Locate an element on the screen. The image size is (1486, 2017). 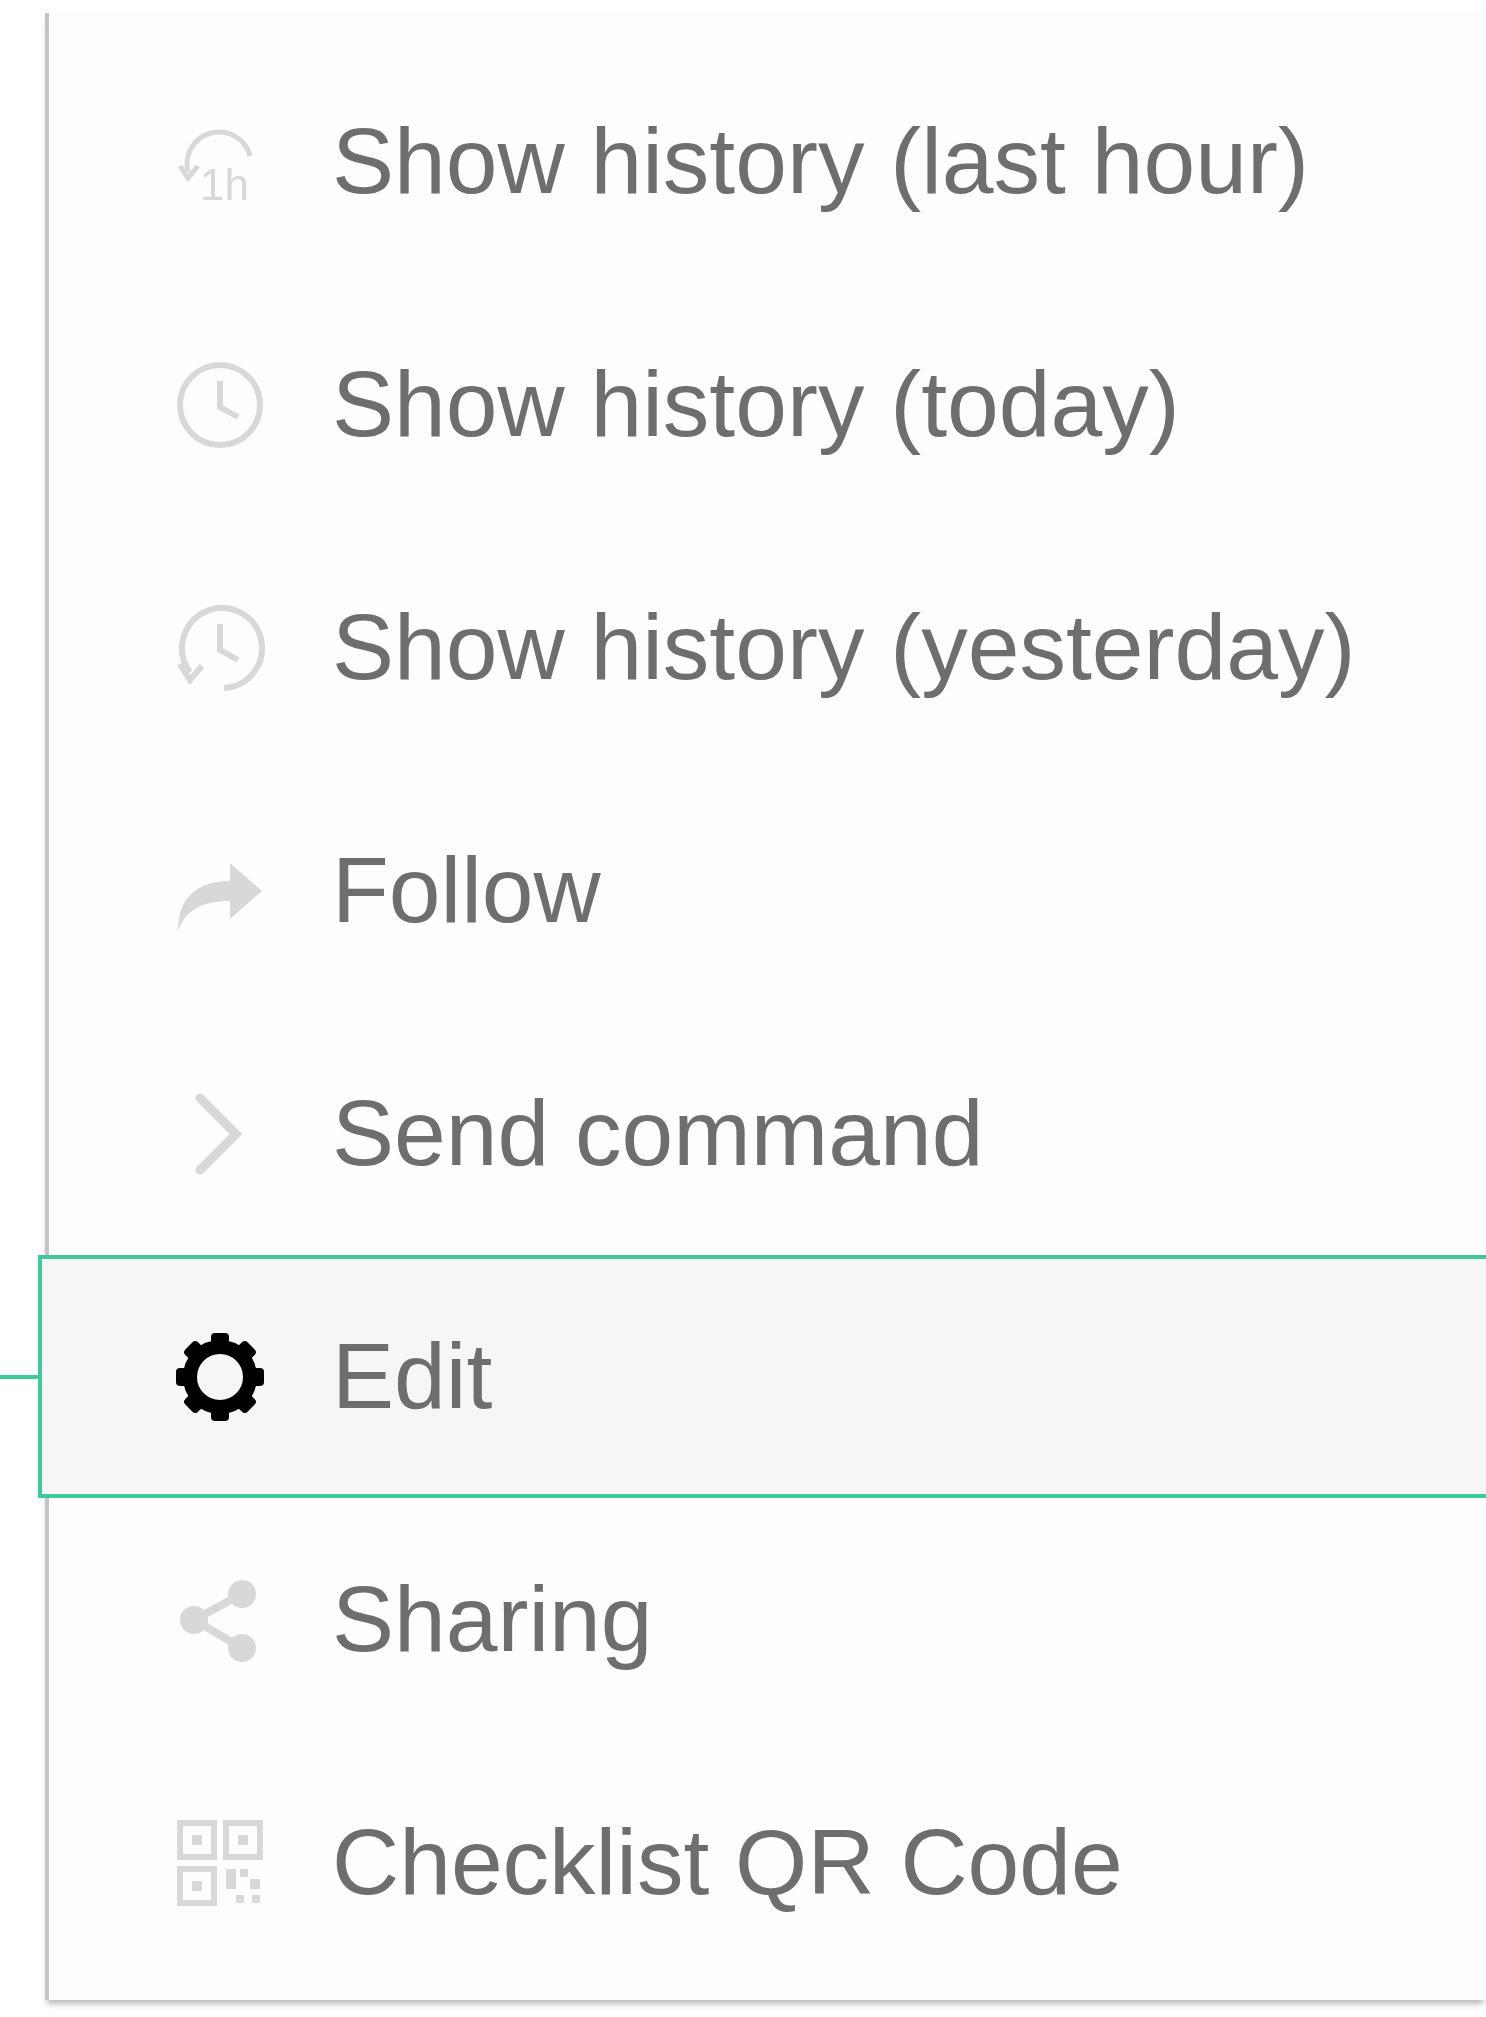
menu-item: Show history (yesterday) is located at coordinates (767, 647).